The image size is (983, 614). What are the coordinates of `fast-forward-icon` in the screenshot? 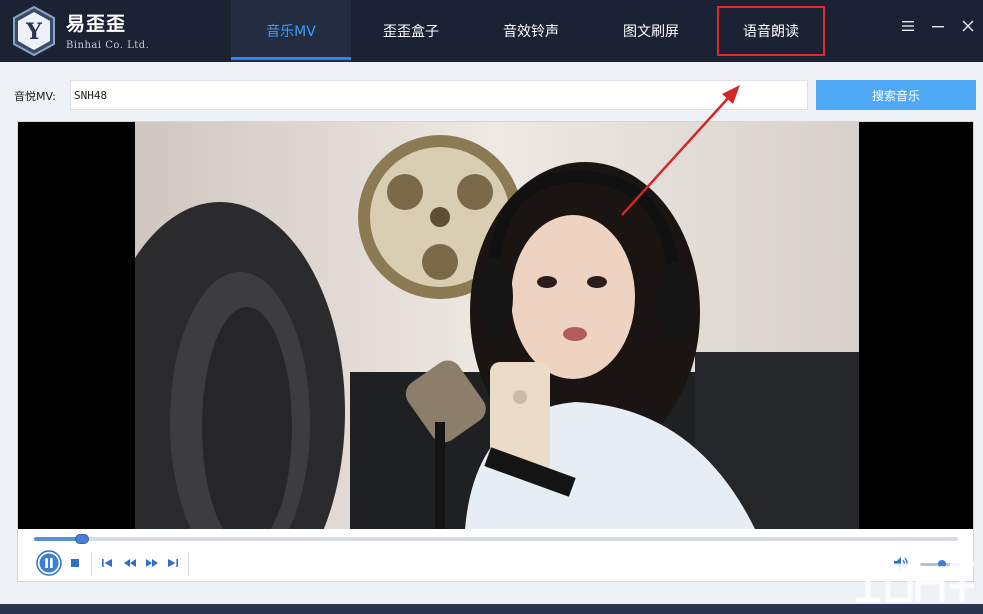 It's located at (152, 563).